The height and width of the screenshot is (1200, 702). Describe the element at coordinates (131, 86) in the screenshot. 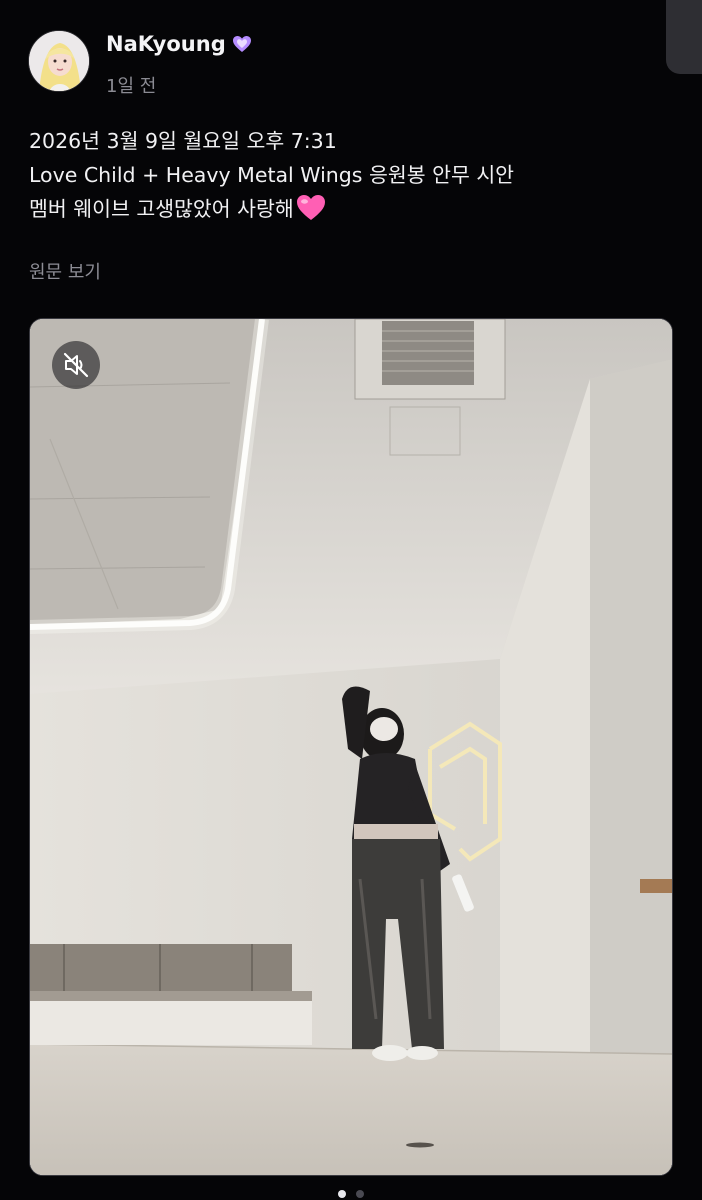

I see `post-time: 1일 전` at that location.